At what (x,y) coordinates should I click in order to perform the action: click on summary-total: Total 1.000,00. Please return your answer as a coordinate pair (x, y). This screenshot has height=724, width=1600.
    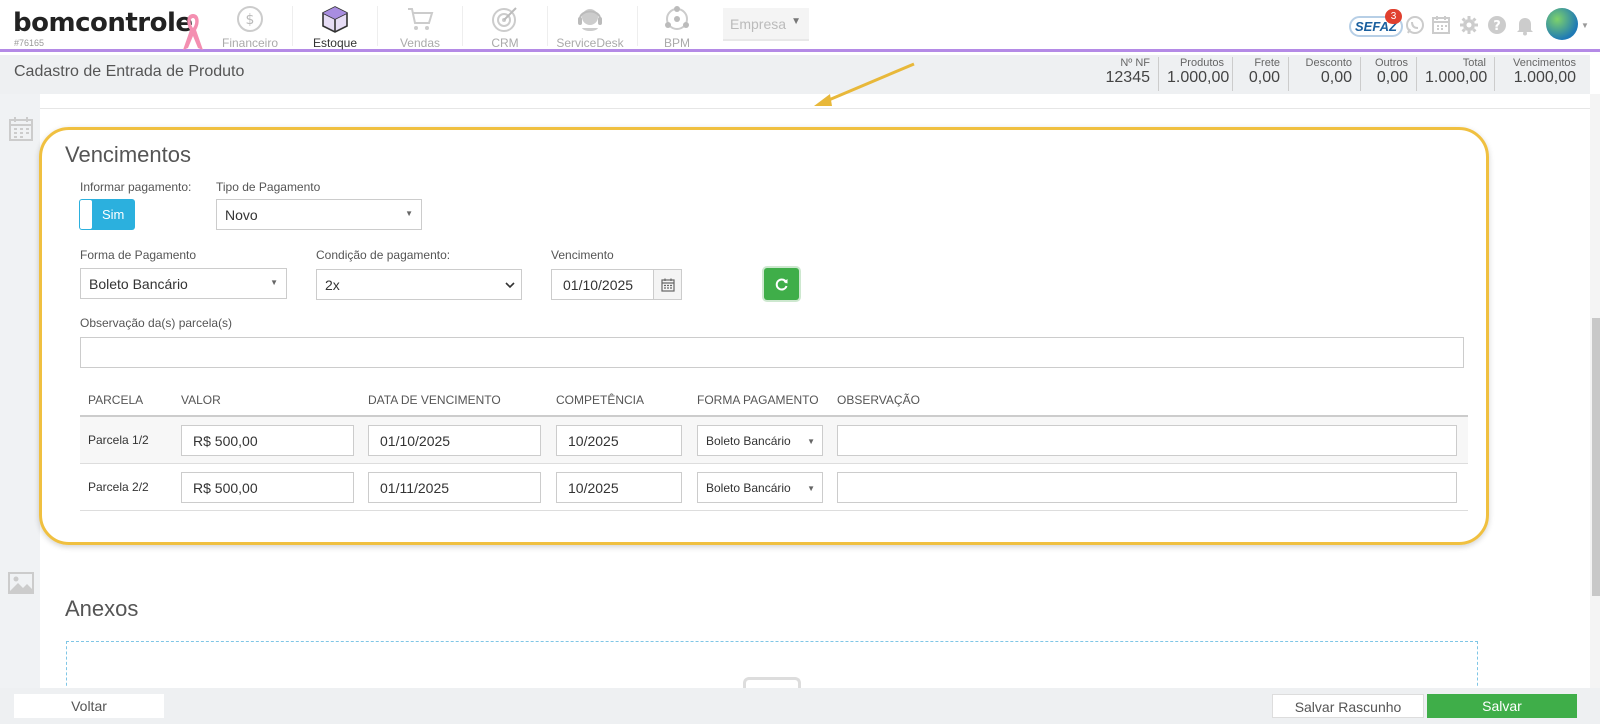
    Looking at the image, I should click on (1455, 74).